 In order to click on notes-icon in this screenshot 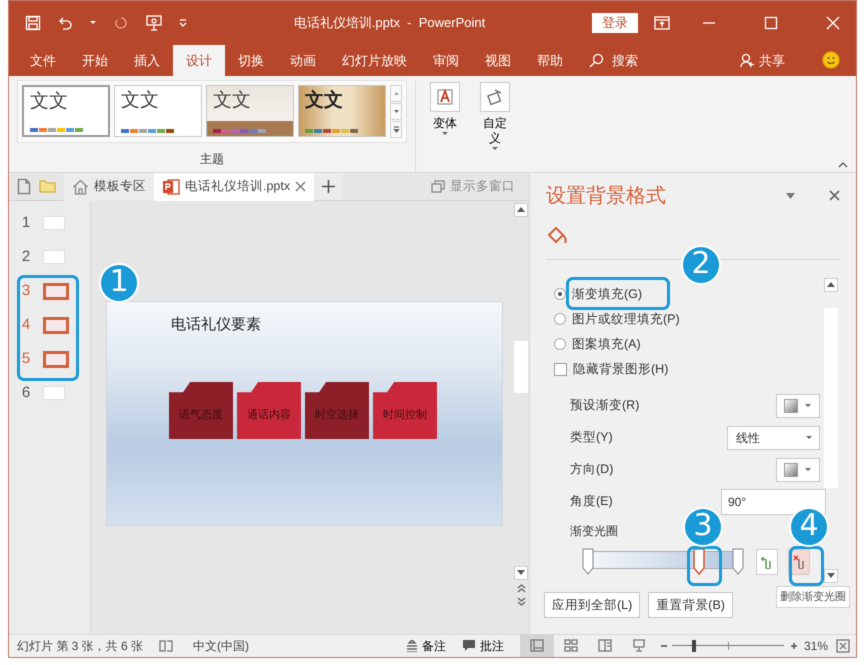, I will do `click(412, 646)`.